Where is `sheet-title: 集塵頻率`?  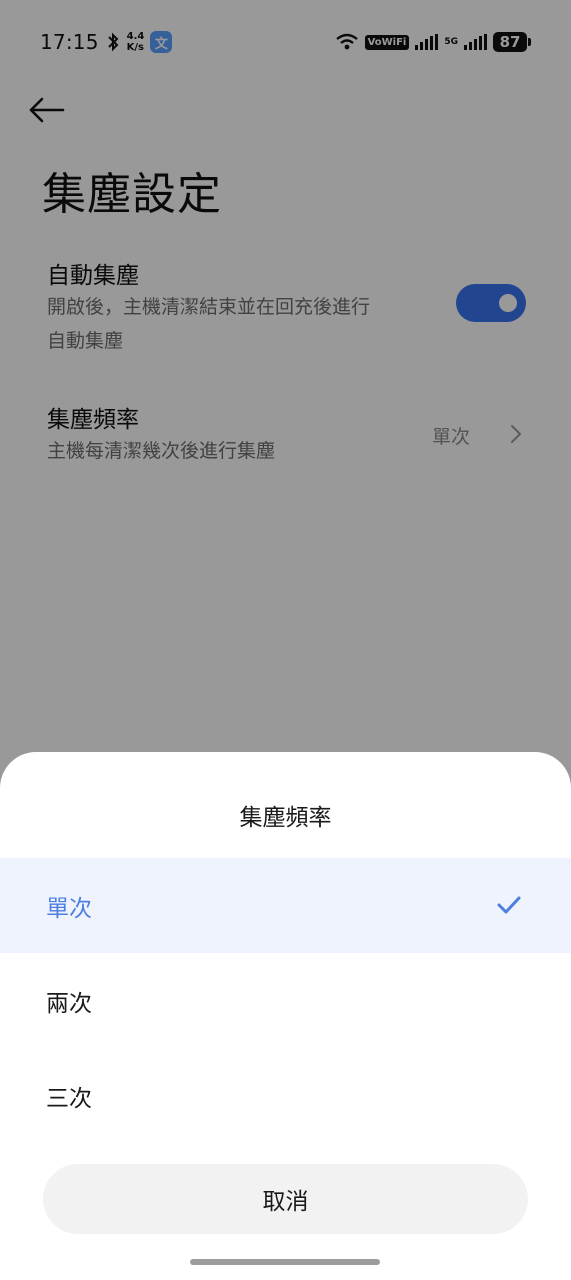
sheet-title: 集塵頻率 is located at coordinates (285, 818).